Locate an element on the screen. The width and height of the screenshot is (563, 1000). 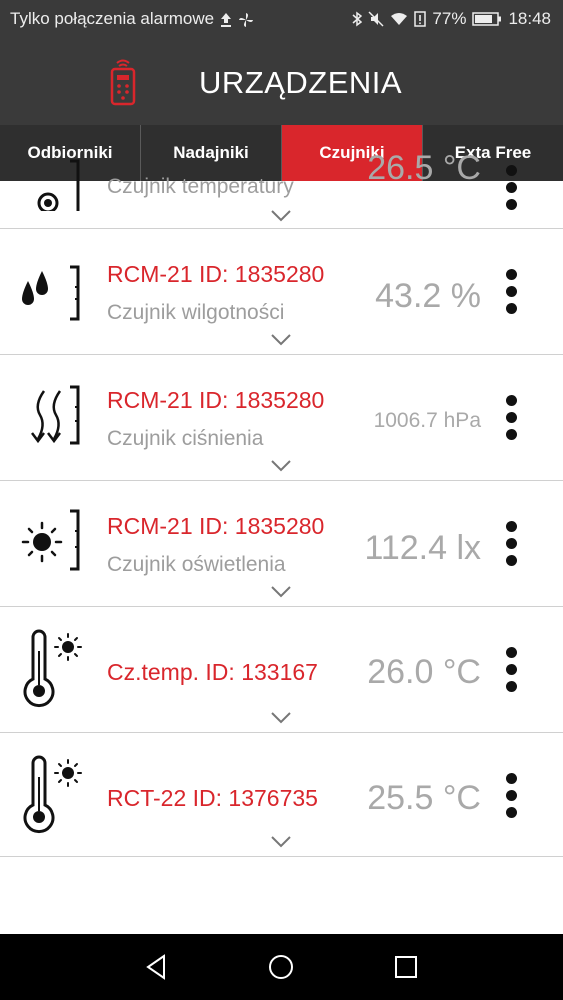
recents-icon is located at coordinates (406, 967).